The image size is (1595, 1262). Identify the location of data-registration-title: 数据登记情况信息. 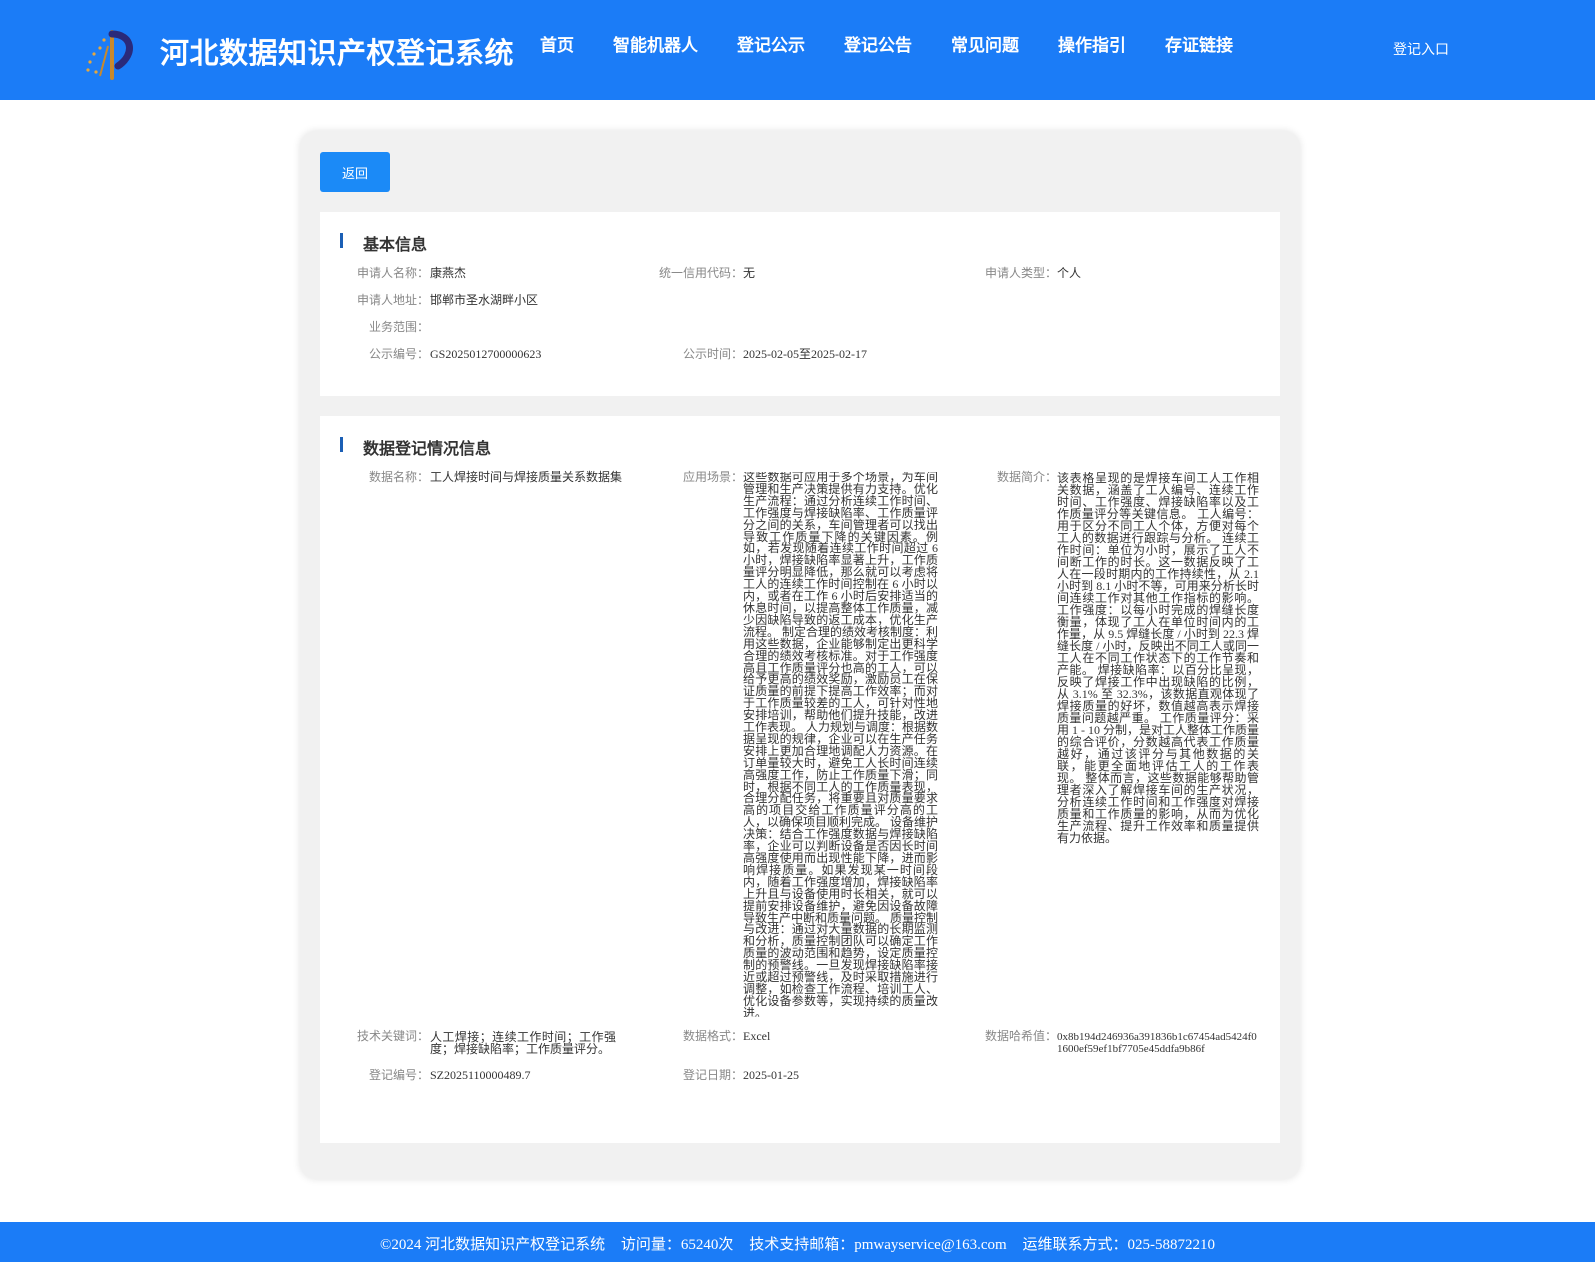
(427, 448).